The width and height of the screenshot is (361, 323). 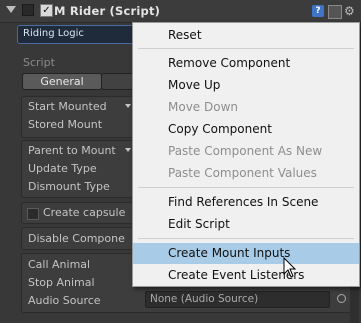 What do you see at coordinates (203, 107) in the screenshot?
I see `menu-item-move-down: Move Down` at bounding box center [203, 107].